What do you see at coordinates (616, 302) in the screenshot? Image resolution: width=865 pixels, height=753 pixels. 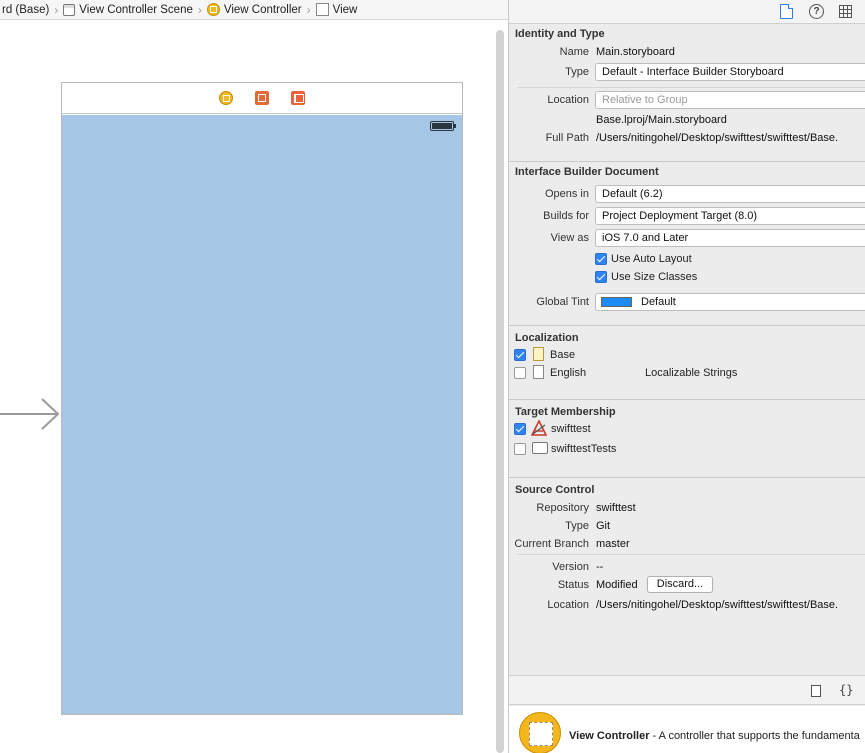 I see `tint-color-swatch` at bounding box center [616, 302].